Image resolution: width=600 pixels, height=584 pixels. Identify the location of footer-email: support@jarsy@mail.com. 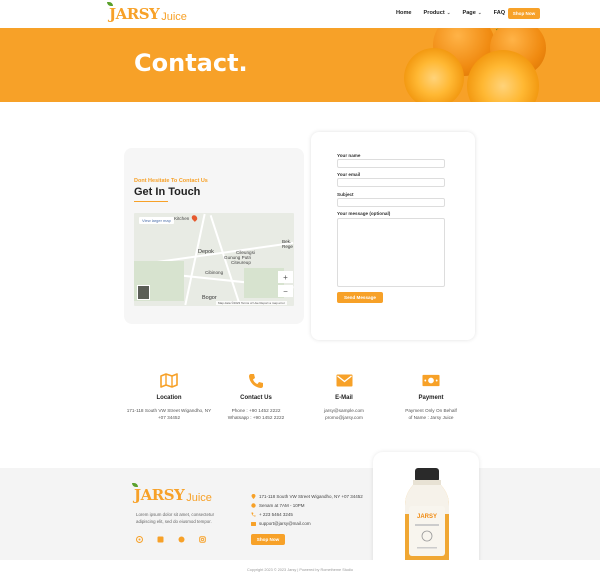
(281, 523).